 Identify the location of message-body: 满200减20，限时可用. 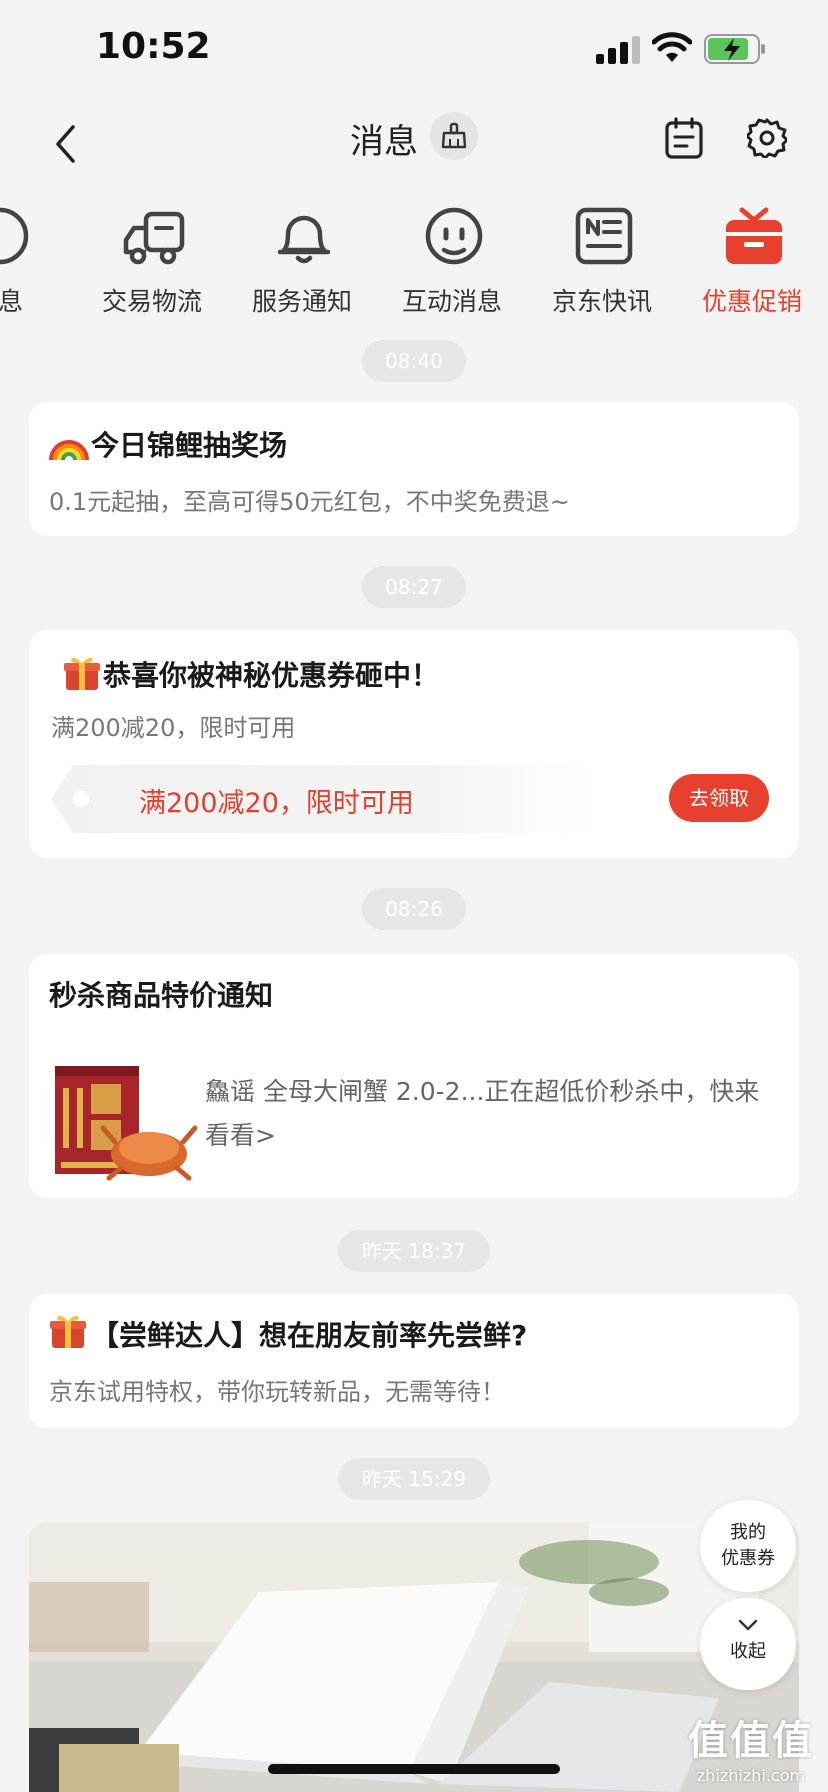
(173, 728).